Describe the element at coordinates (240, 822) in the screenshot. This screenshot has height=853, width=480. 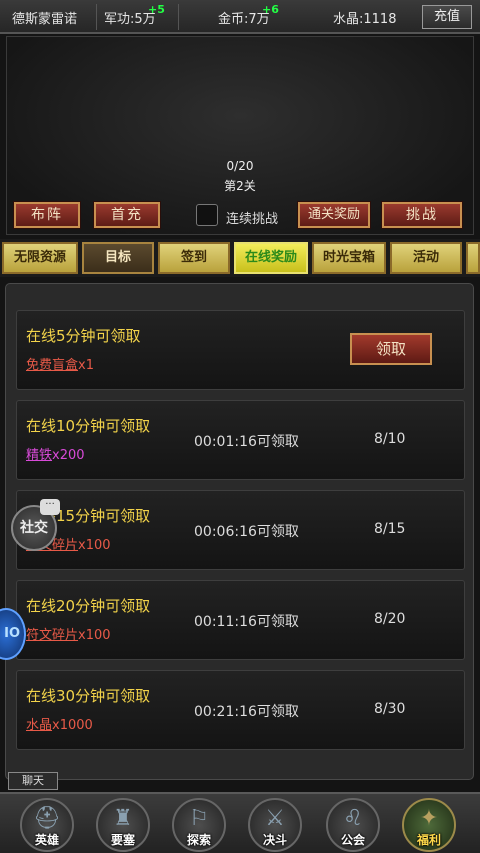
I see `bottom-nav: ⛑ 英雄 ♜ 要塞 ⚐ 探索 ⚔ 决斗 ♌ 公会 ✦ 福利` at that location.